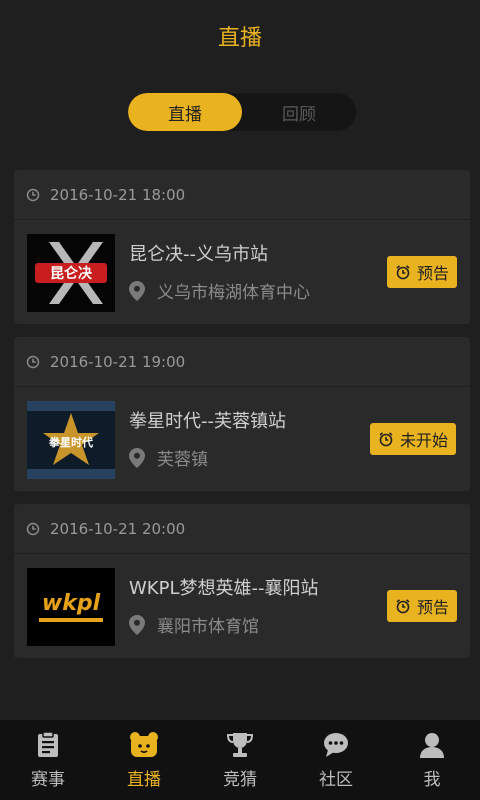  What do you see at coordinates (207, 421) in the screenshot?
I see `event-title: 拳星时代--芙蓉镇站` at bounding box center [207, 421].